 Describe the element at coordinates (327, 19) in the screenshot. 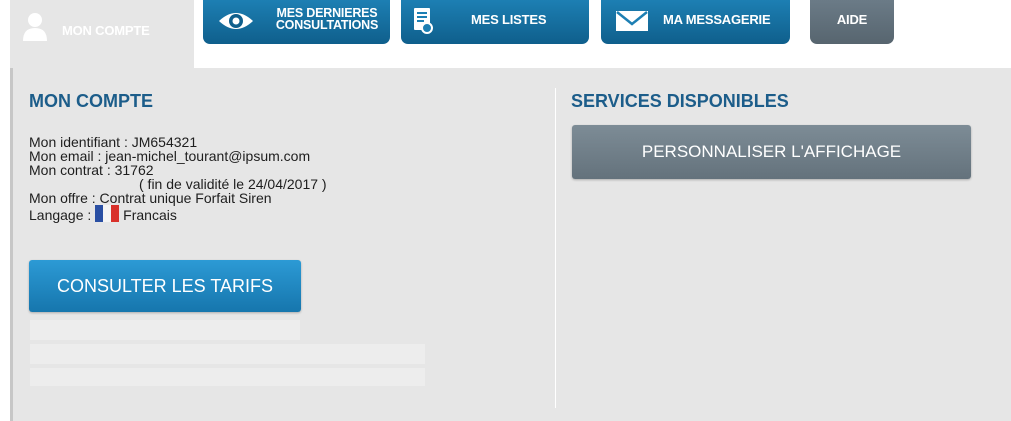

I see `tab-label: MES DERNIERES CONSULTATIONS` at that location.